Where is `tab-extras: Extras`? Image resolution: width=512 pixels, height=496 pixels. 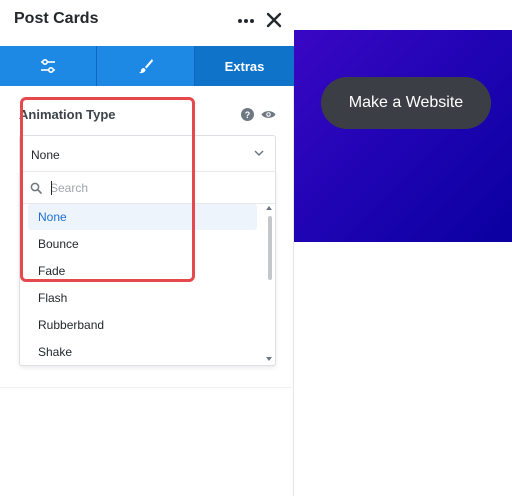
tab-extras: Extras is located at coordinates (244, 66).